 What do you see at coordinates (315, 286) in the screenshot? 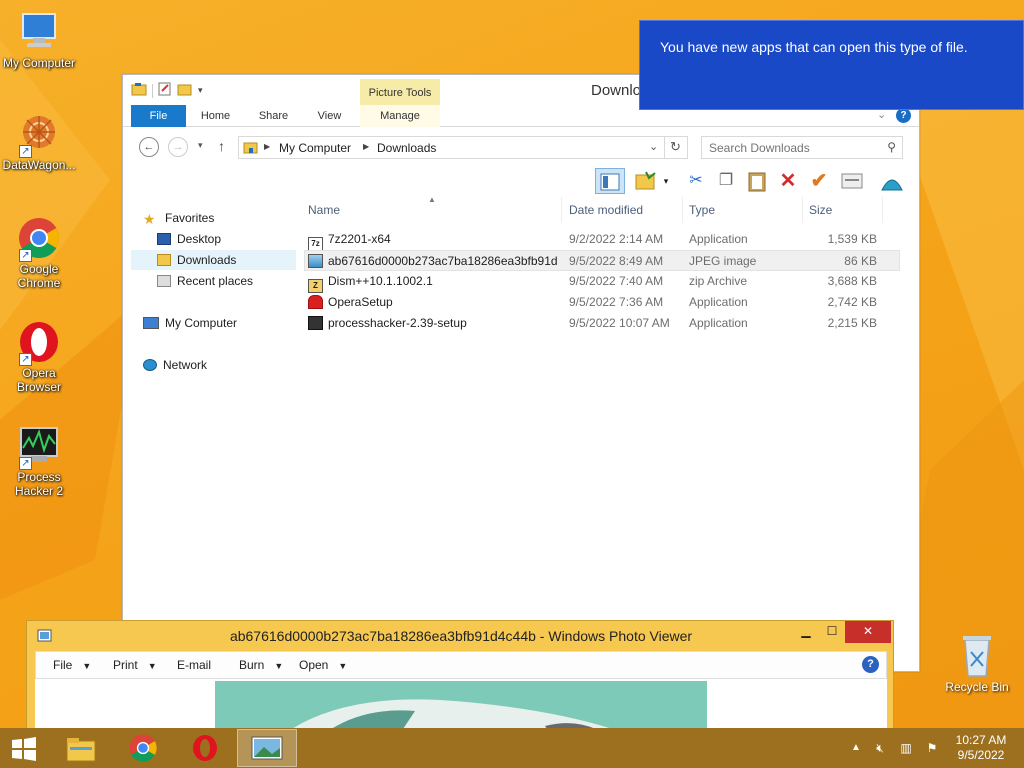
I see `zip-archive-icon: Z` at bounding box center [315, 286].